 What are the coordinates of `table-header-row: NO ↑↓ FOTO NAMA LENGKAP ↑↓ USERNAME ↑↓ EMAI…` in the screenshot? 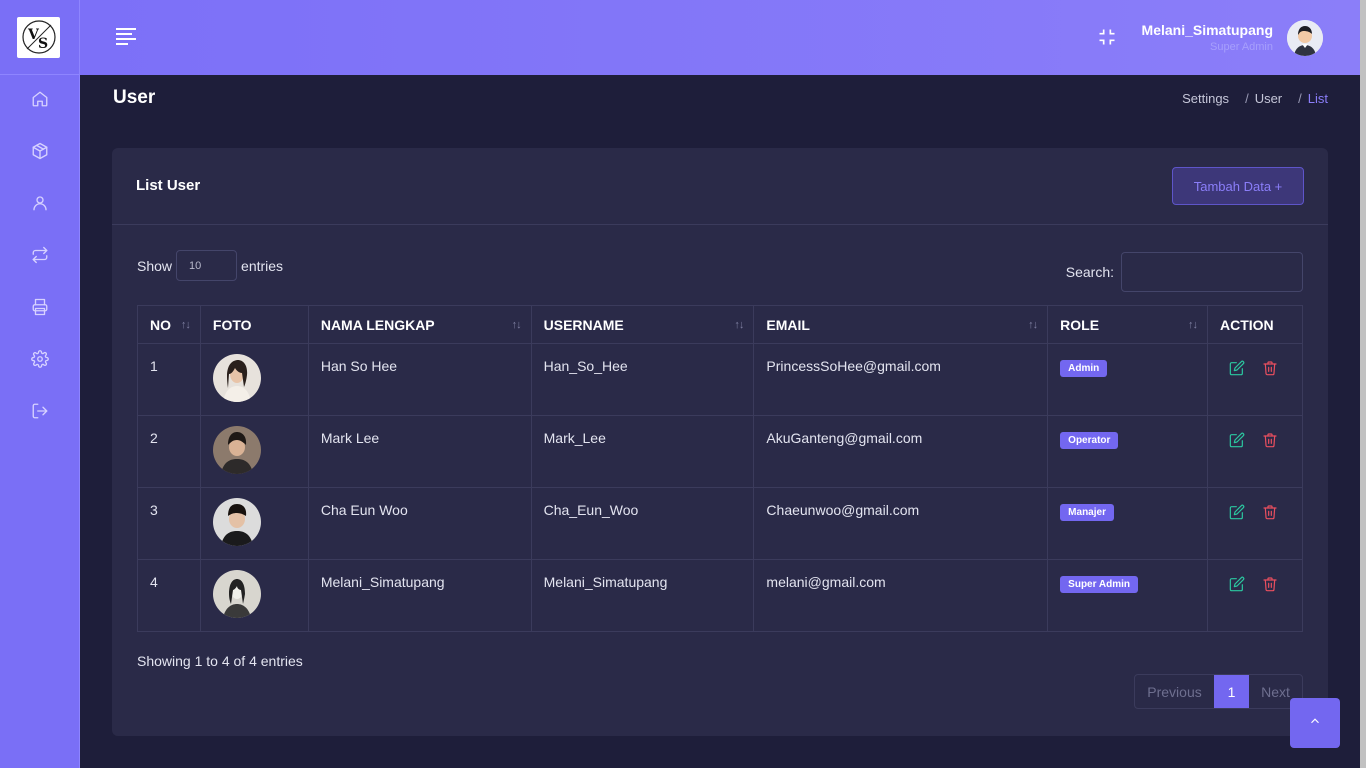 It's located at (720, 324).